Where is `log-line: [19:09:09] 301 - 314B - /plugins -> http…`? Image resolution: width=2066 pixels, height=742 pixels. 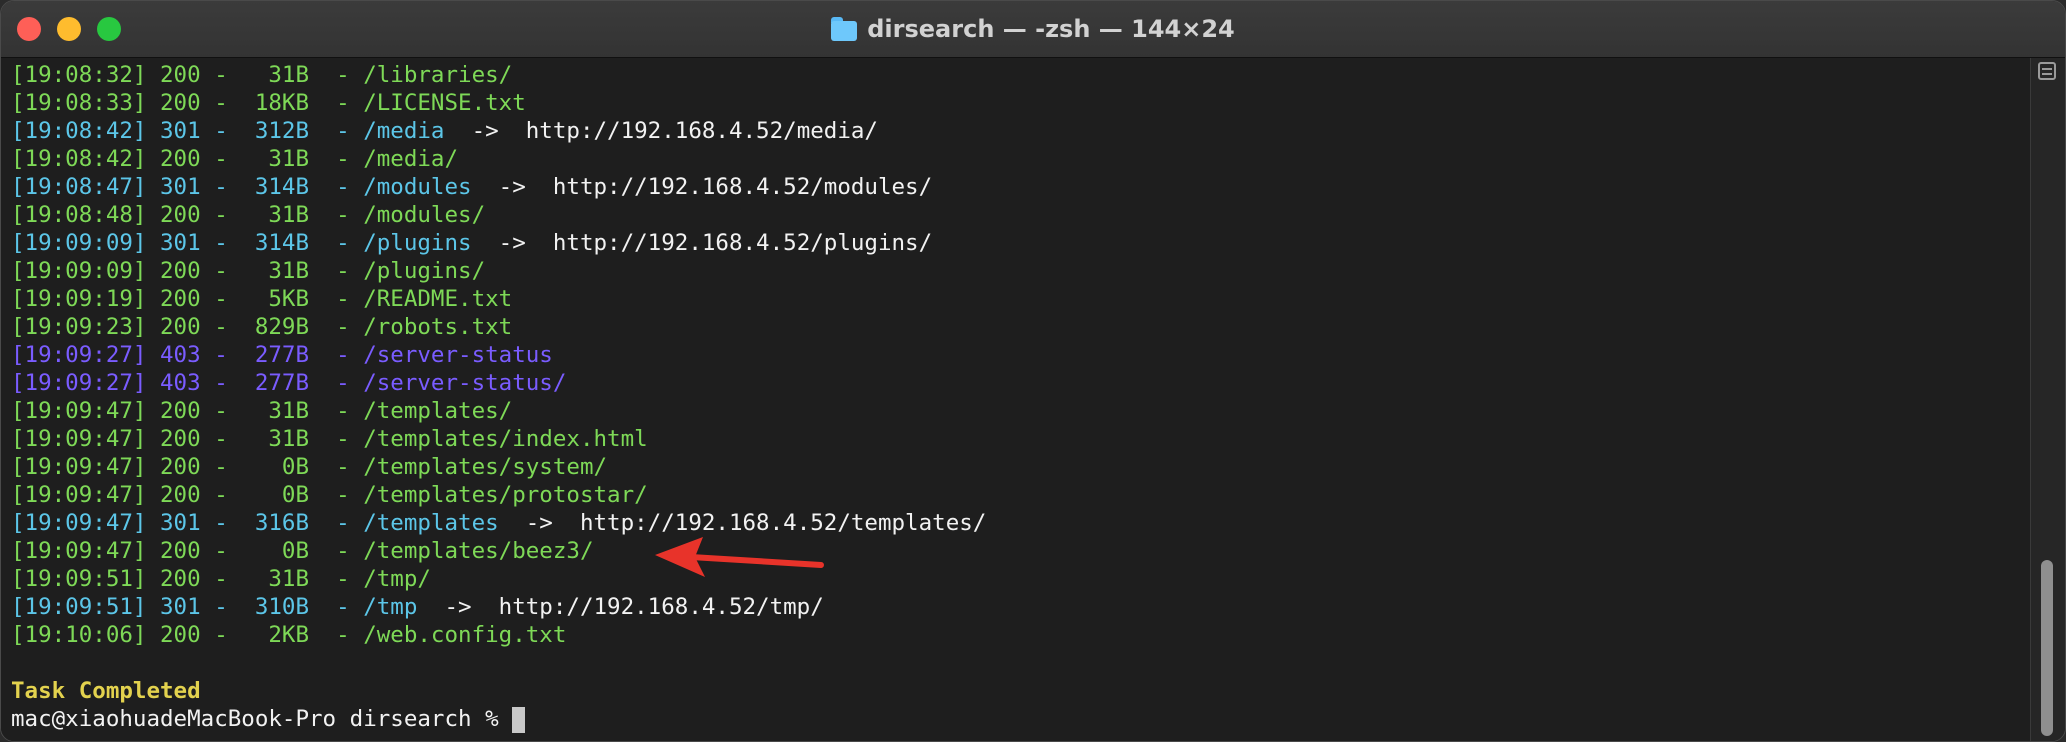
log-line: [19:09:09] 301 - 314B - /plugins -> http… is located at coordinates (498, 243).